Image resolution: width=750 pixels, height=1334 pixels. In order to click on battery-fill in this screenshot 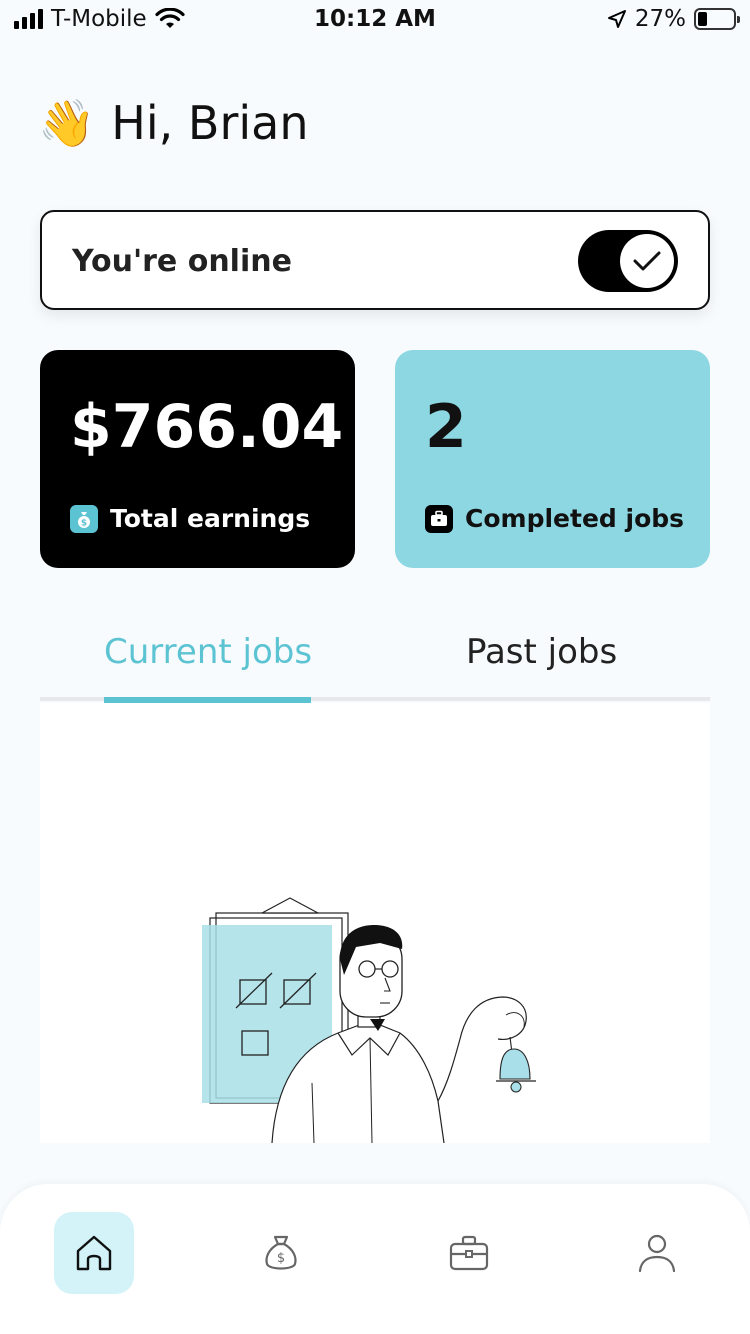, I will do `click(703, 19)`.